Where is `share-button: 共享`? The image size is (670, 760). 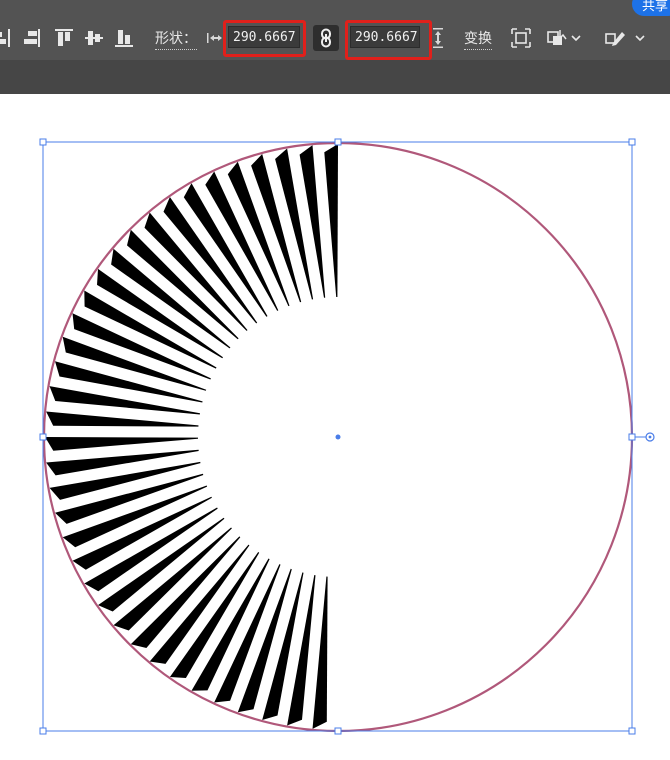 share-button: 共享 is located at coordinates (651, 8).